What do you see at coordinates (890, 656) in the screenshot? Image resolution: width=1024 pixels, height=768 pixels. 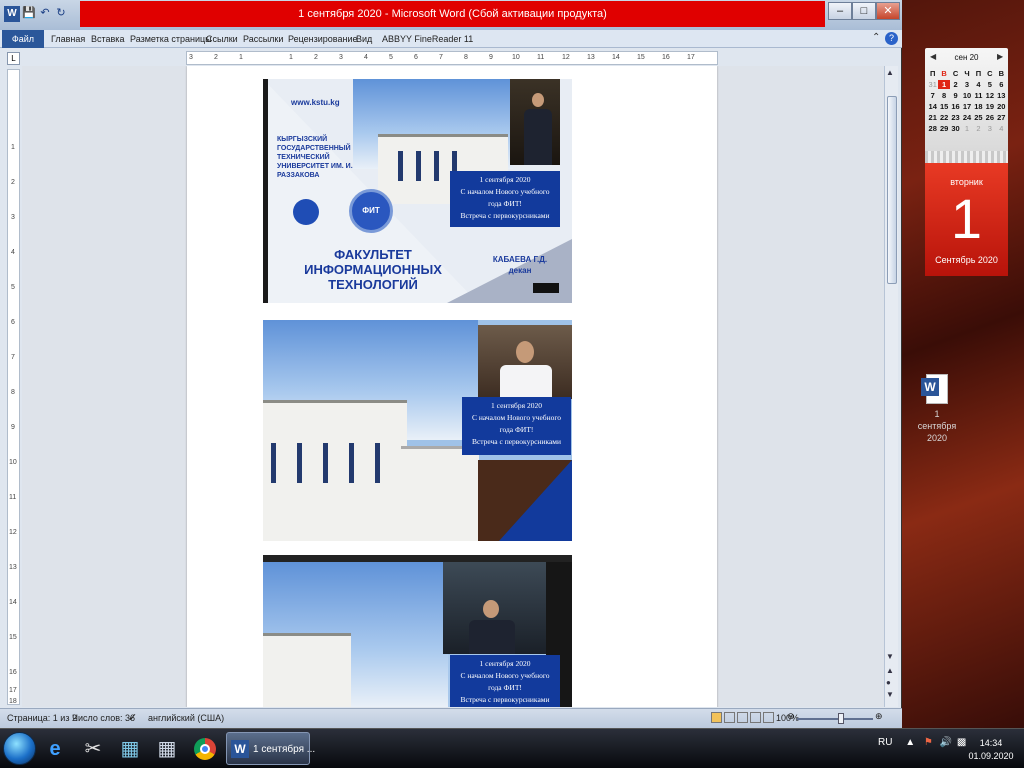 I see `scroll-down-icon: ▼` at bounding box center [890, 656].